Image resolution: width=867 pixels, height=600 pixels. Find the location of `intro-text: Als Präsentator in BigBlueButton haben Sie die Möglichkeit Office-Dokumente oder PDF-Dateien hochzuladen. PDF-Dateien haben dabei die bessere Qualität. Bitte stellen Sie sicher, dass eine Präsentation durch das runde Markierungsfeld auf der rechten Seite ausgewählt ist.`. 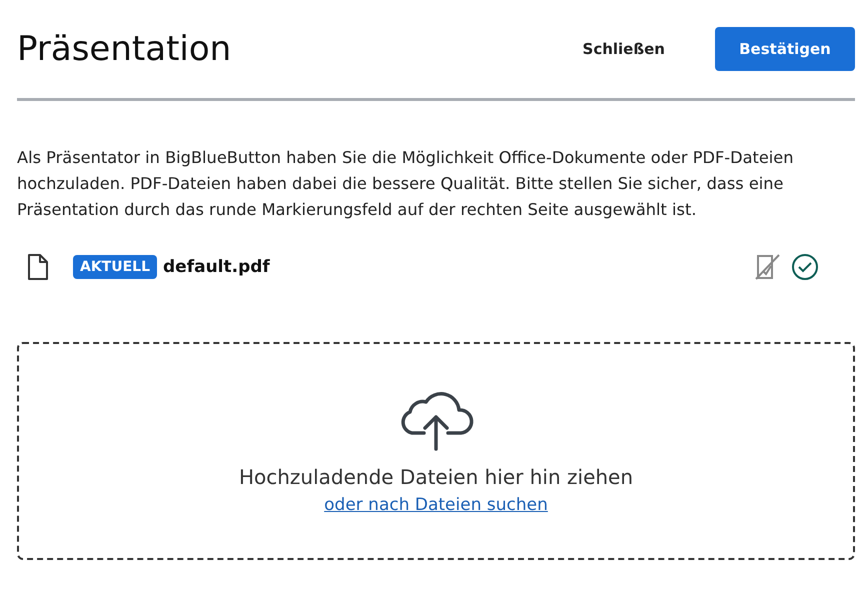

intro-text: Als Präsentator in BigBlueButton haben Sie die Möglichkeit Office-Dokumente oder PDF-Dateien hochzuladen. PDF-Dateien haben dabei die bessere Qualität. Bitte stellen Sie sicher, dass eine Präsentation durch das runde Markierungsfeld auf der rechten Seite ausgewählt ist. is located at coordinates (406, 184).